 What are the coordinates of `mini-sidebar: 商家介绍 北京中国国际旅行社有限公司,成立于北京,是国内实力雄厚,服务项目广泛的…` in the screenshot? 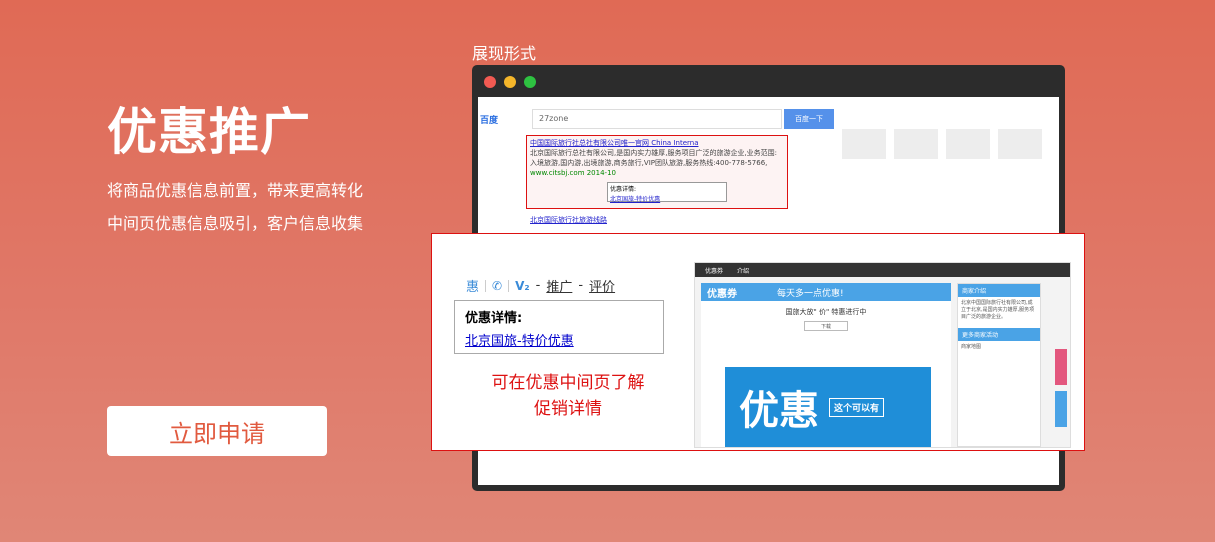 It's located at (999, 365).